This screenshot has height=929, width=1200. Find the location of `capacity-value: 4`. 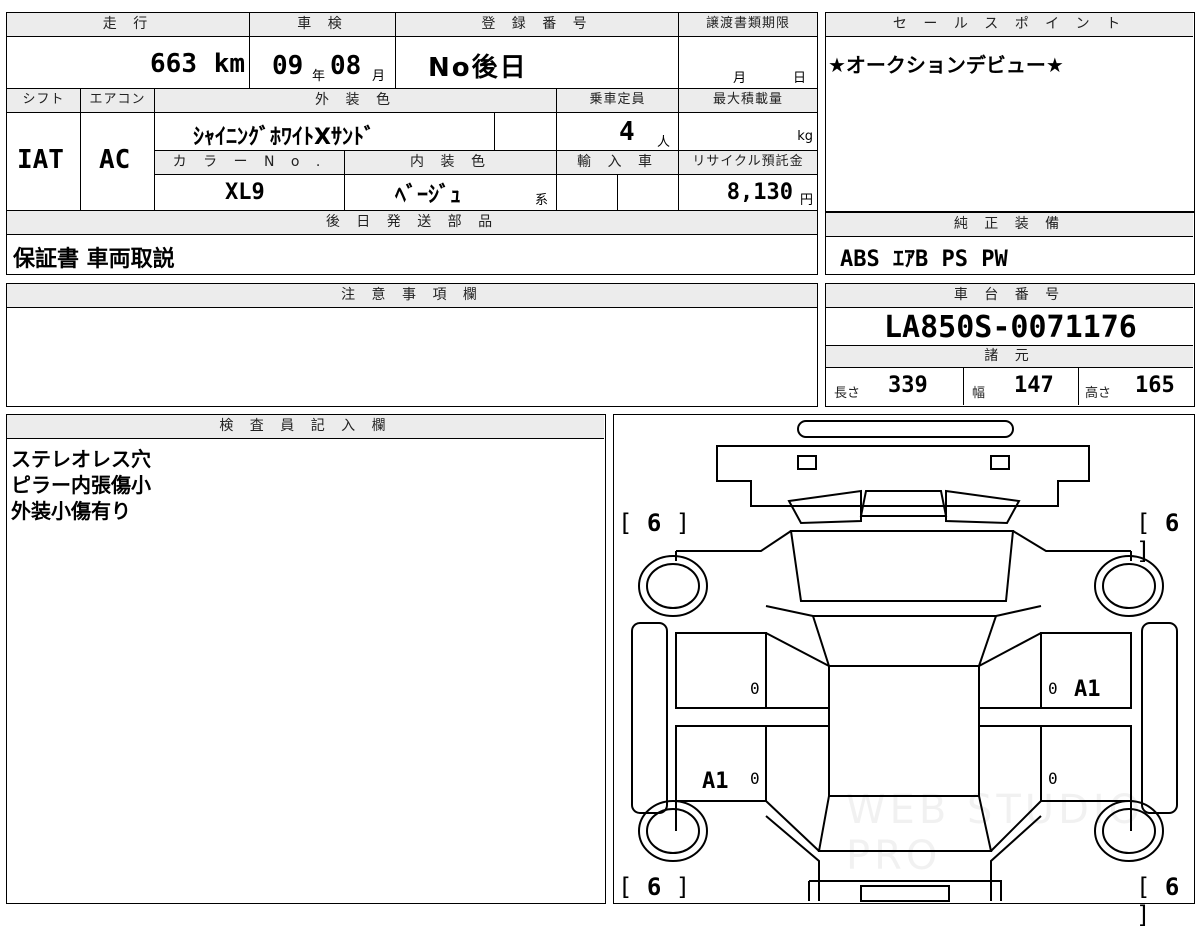

capacity-value: 4 is located at coordinates (627, 132).